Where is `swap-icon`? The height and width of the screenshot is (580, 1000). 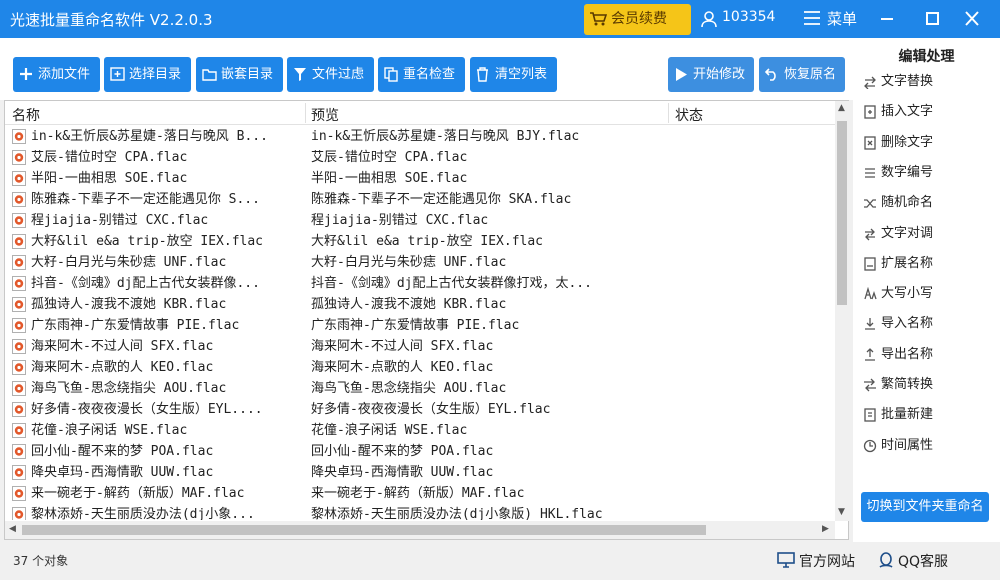 swap-icon is located at coordinates (870, 234).